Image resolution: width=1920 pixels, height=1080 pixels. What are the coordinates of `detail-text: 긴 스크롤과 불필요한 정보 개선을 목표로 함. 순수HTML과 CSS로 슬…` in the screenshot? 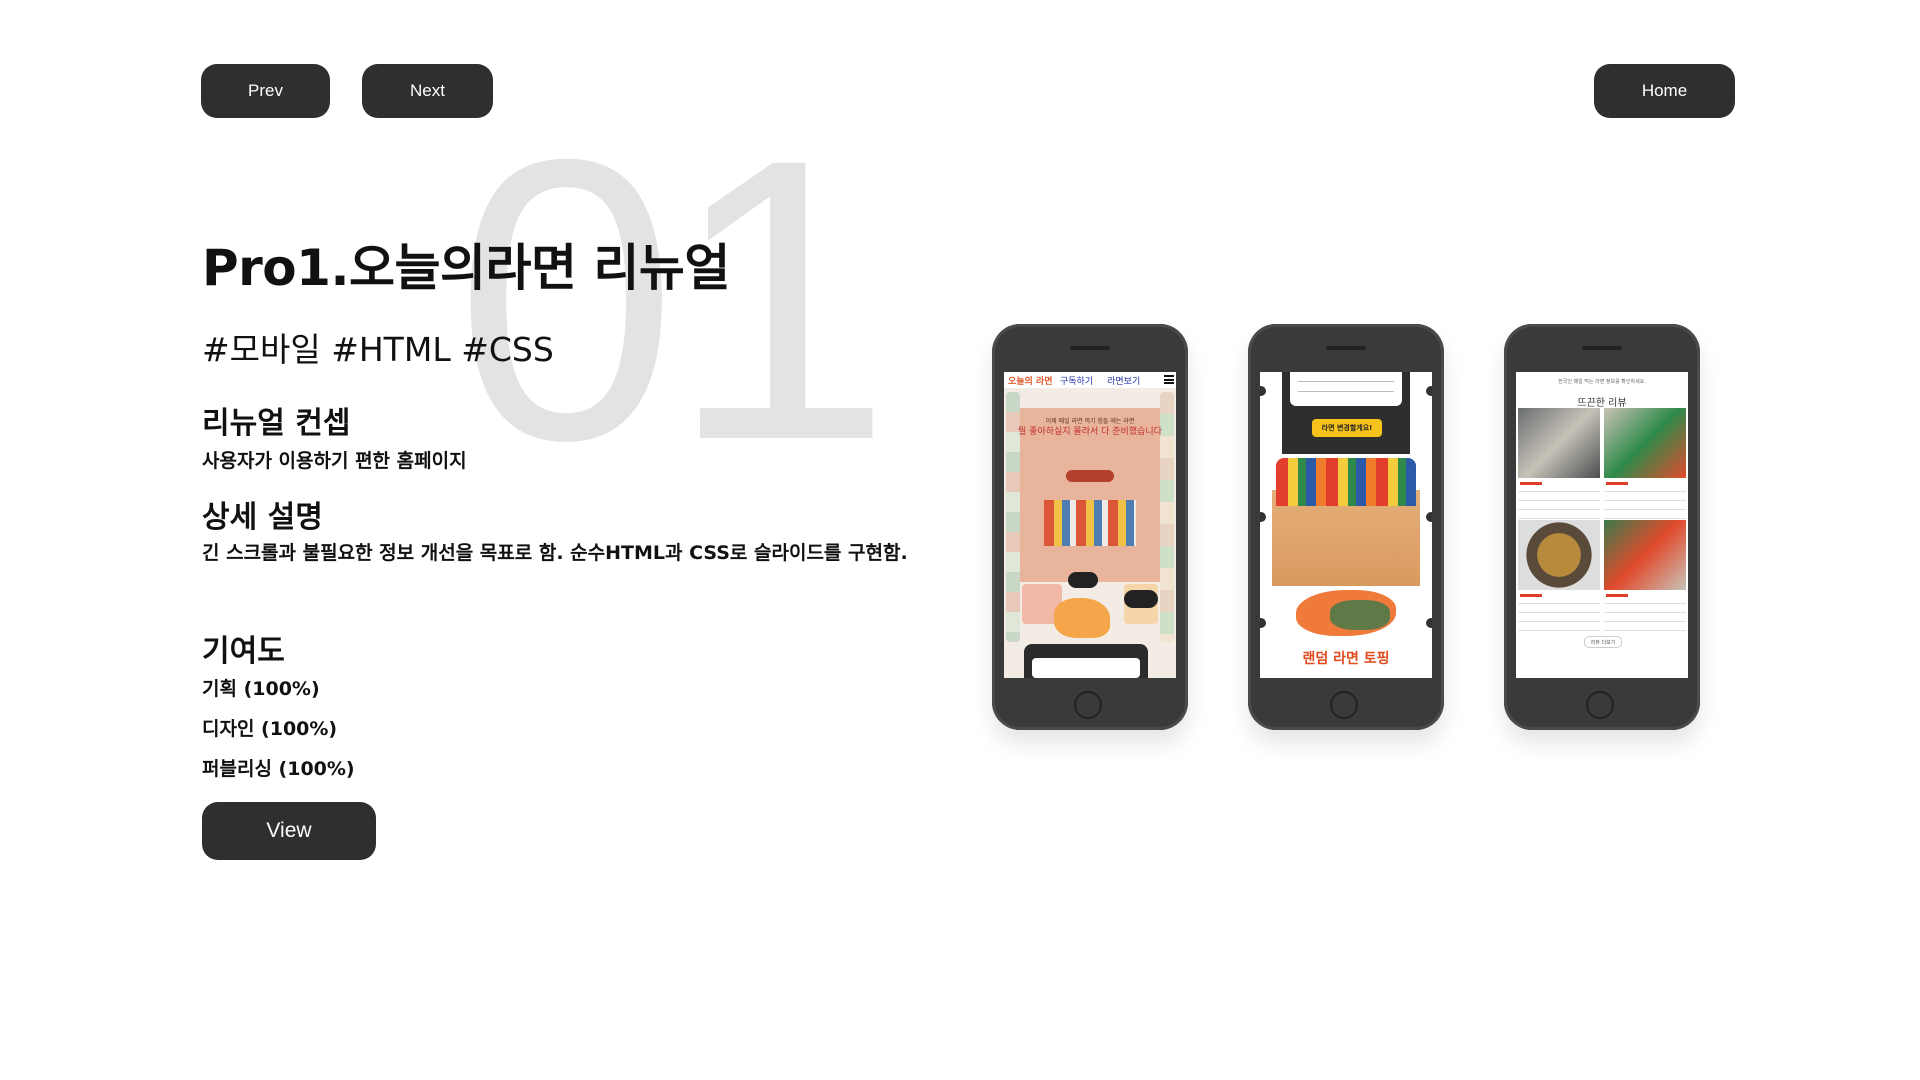 It's located at (555, 553).